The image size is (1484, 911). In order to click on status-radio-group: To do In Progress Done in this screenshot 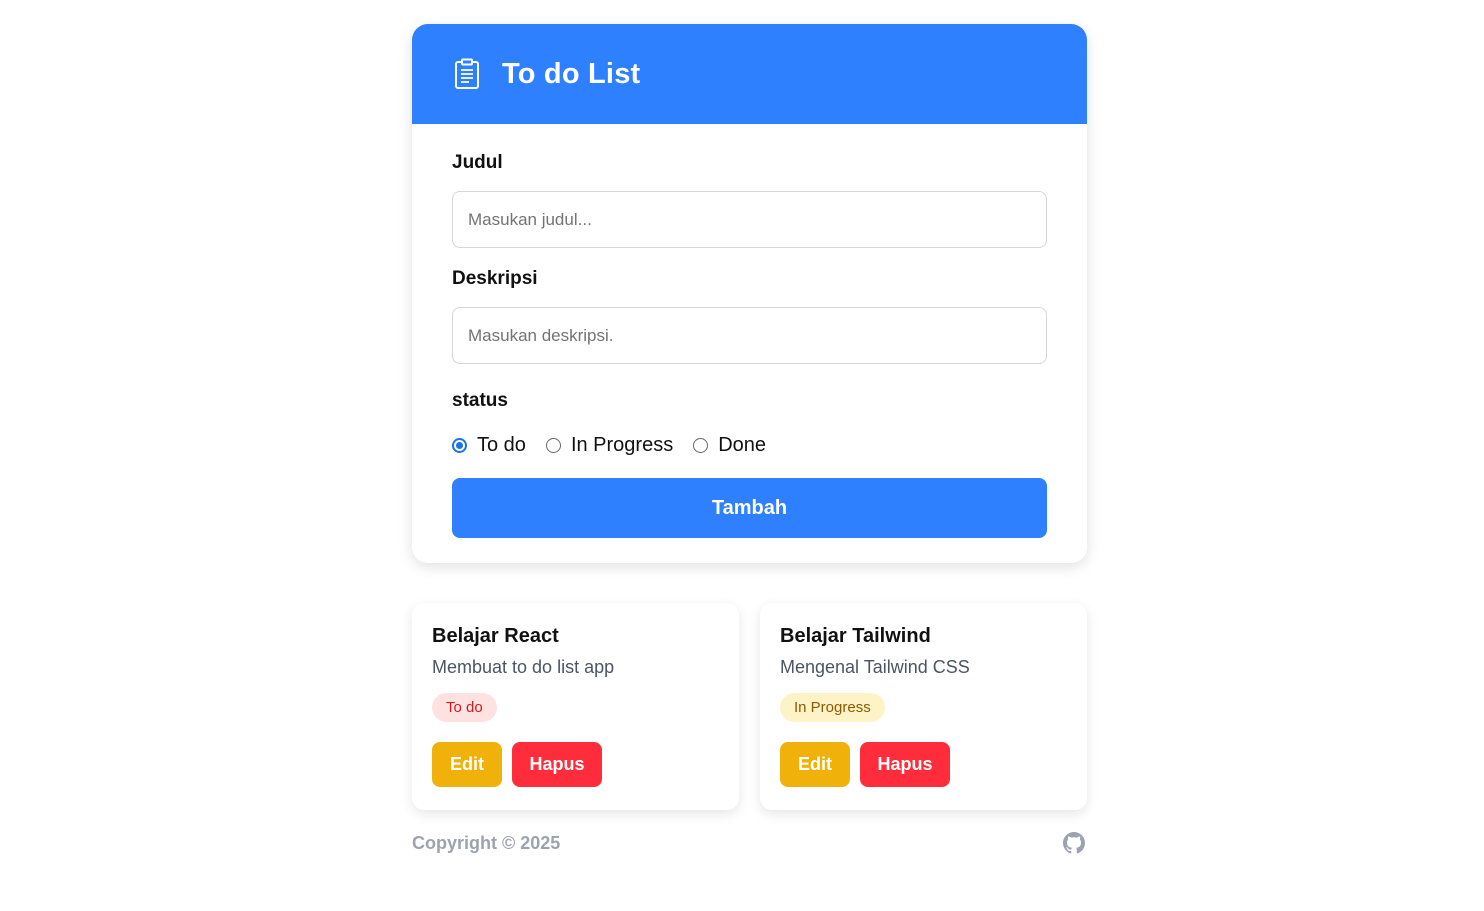, I will do `click(749, 445)`.